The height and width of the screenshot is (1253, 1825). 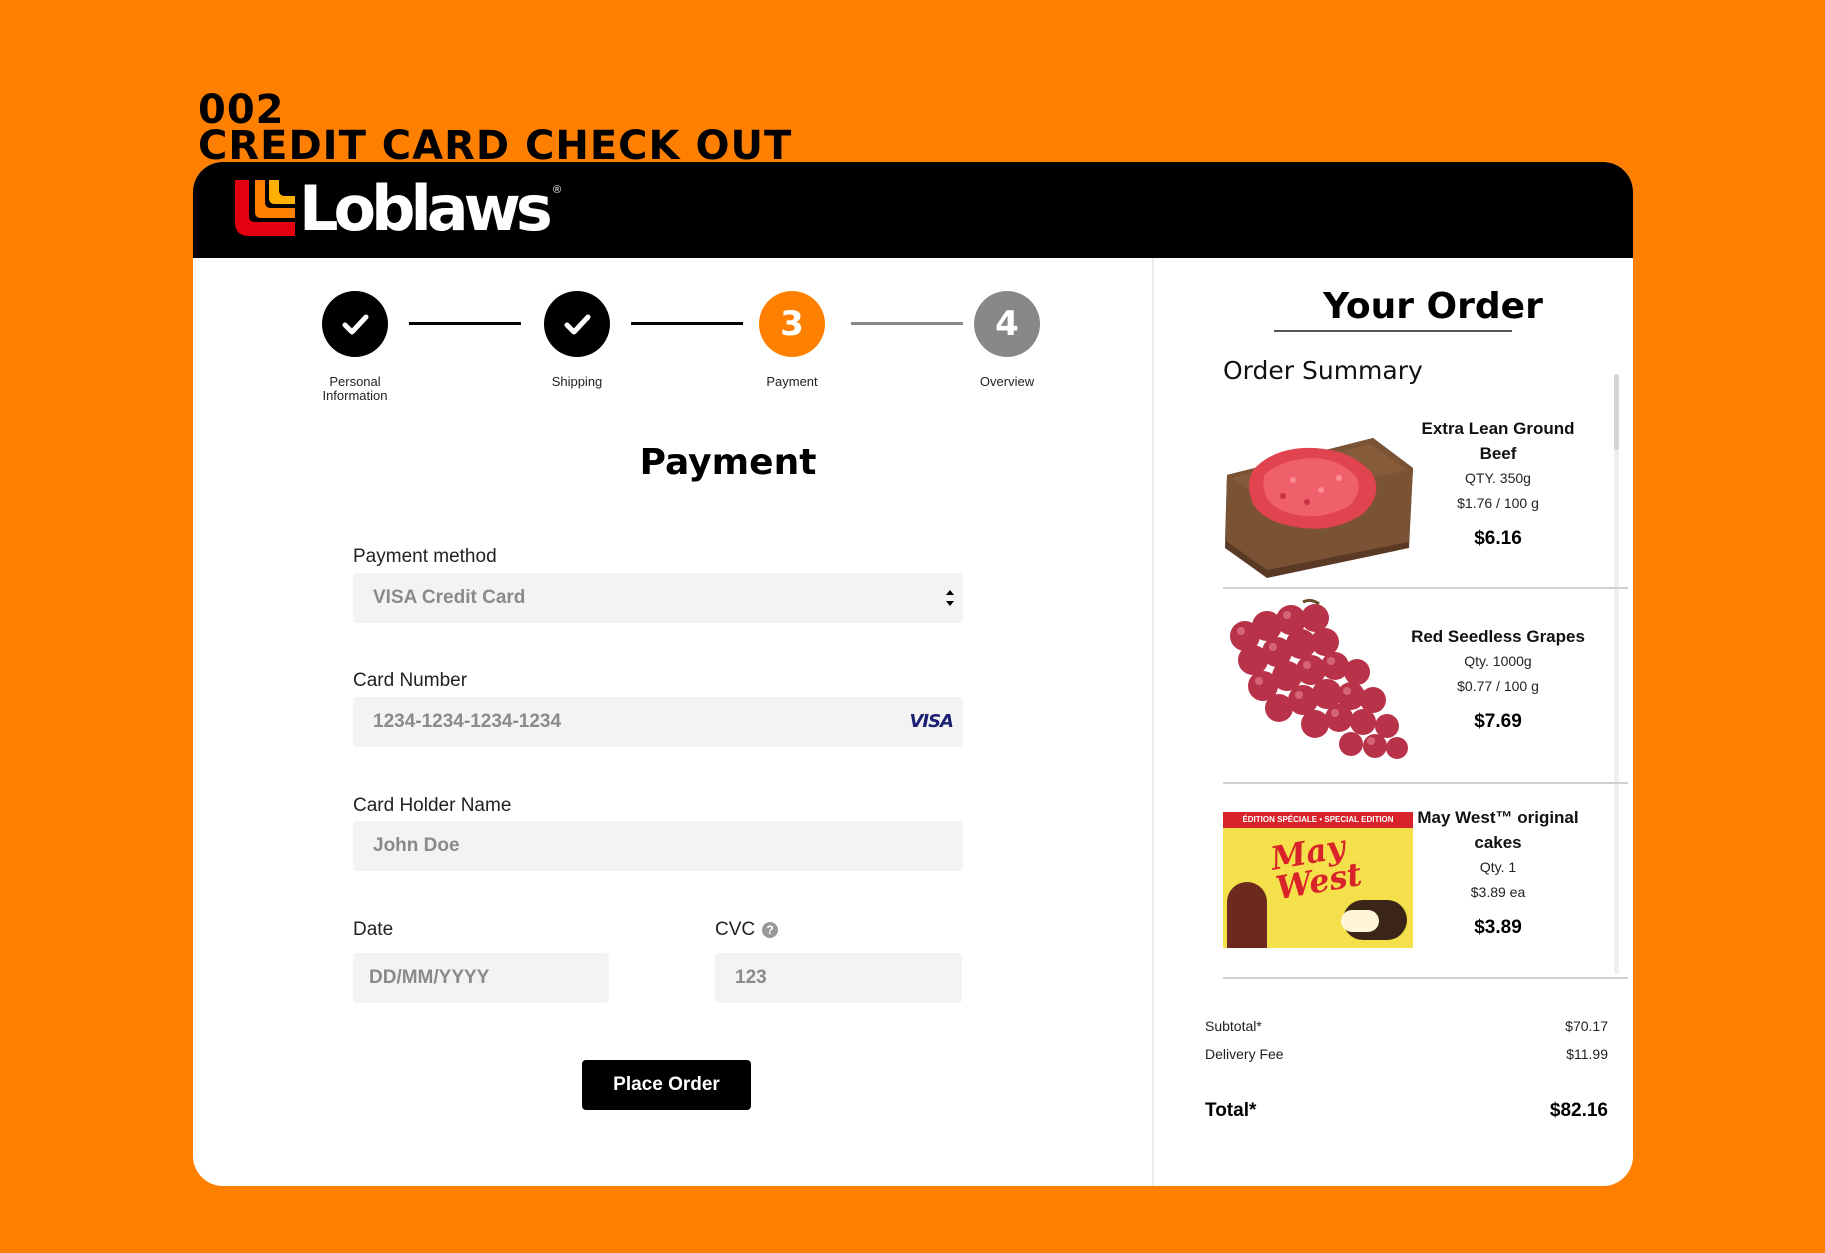 I want to click on header-bar: Loblaws ®, so click(x=913, y=210).